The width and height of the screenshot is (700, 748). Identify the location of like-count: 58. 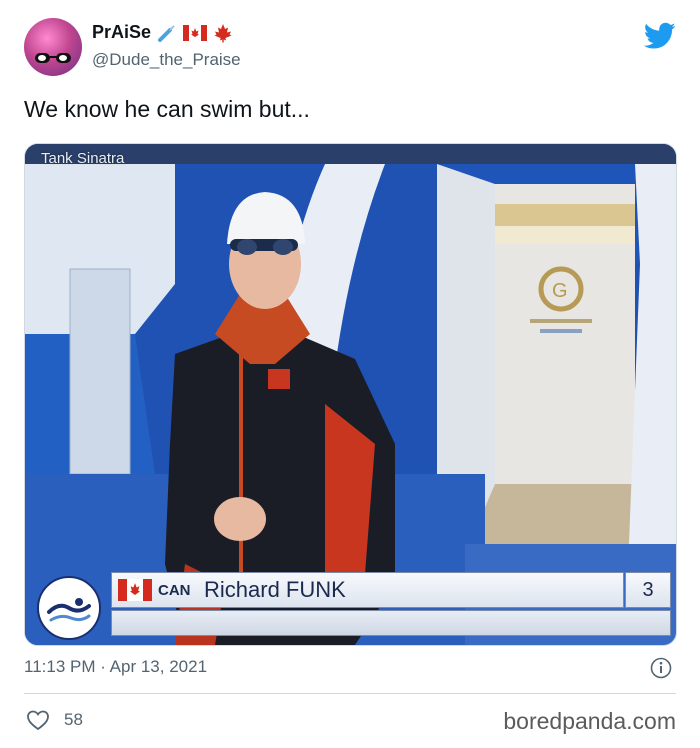
(73, 719).